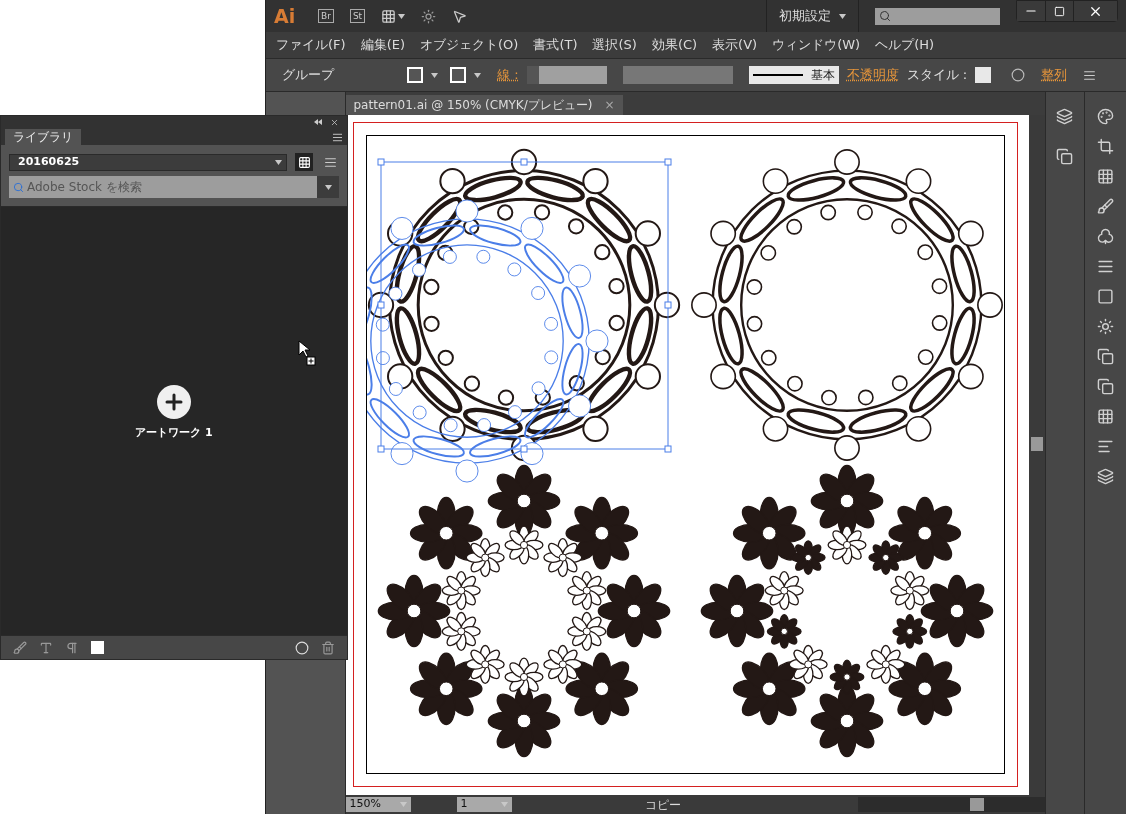 This screenshot has height=814, width=1126. What do you see at coordinates (357, 16) in the screenshot?
I see `stock-button: St` at bounding box center [357, 16].